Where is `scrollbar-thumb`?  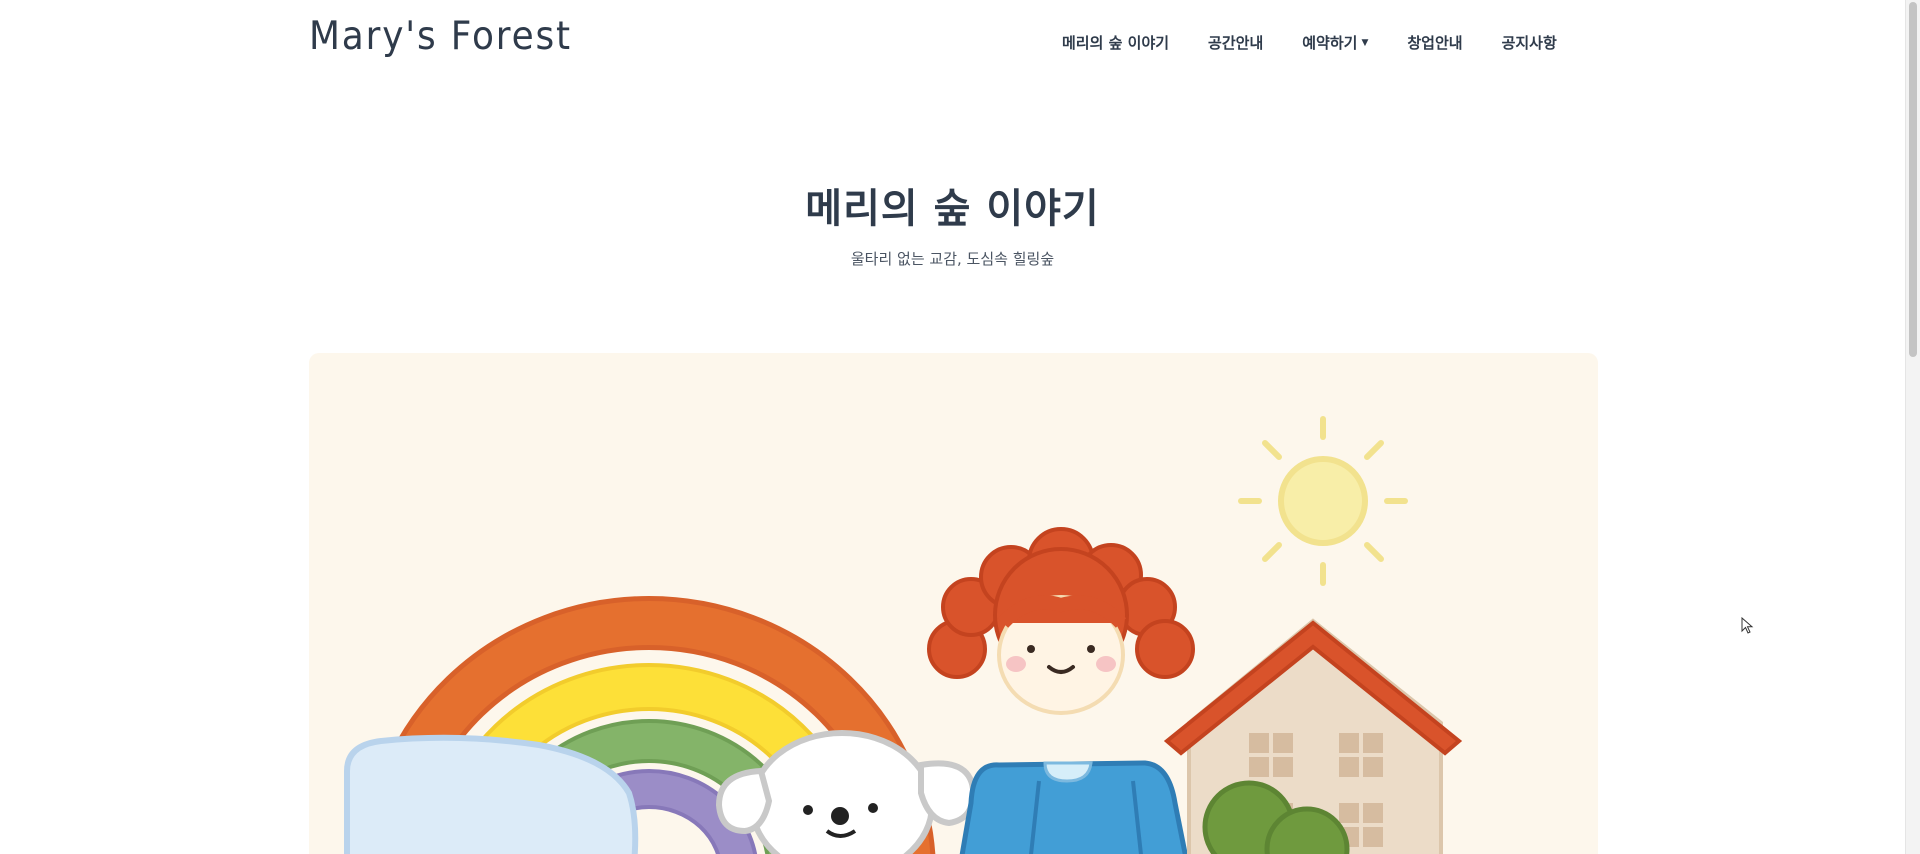 scrollbar-thumb is located at coordinates (1913, 179).